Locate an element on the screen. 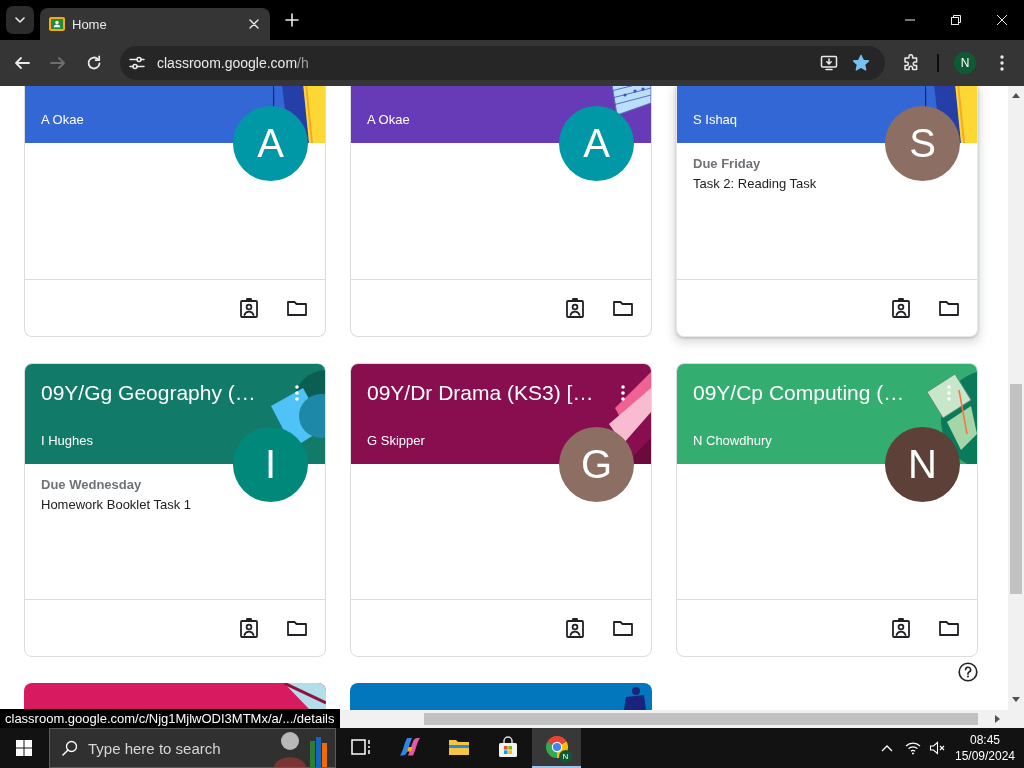  install-app-icon is located at coordinates (829, 63).